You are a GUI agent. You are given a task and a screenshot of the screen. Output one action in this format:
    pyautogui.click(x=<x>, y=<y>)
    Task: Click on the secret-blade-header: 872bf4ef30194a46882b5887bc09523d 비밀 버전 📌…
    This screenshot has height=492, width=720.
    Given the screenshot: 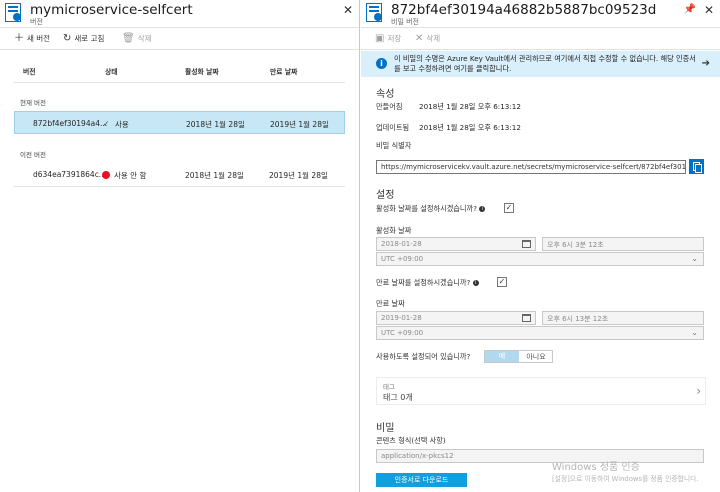 What is the action you would take?
    pyautogui.click(x=540, y=14)
    